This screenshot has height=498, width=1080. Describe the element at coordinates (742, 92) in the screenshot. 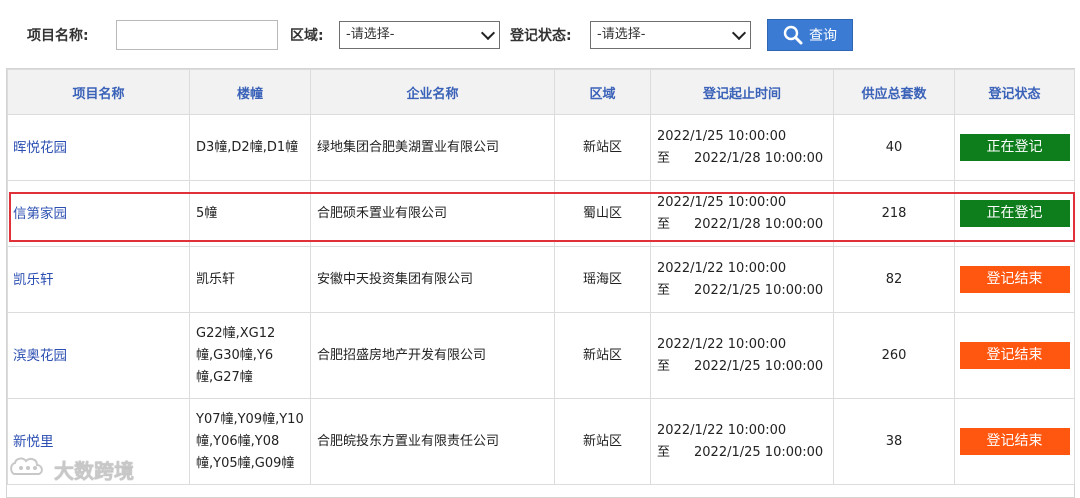

I see `col-header-period: 登记起止时间` at that location.